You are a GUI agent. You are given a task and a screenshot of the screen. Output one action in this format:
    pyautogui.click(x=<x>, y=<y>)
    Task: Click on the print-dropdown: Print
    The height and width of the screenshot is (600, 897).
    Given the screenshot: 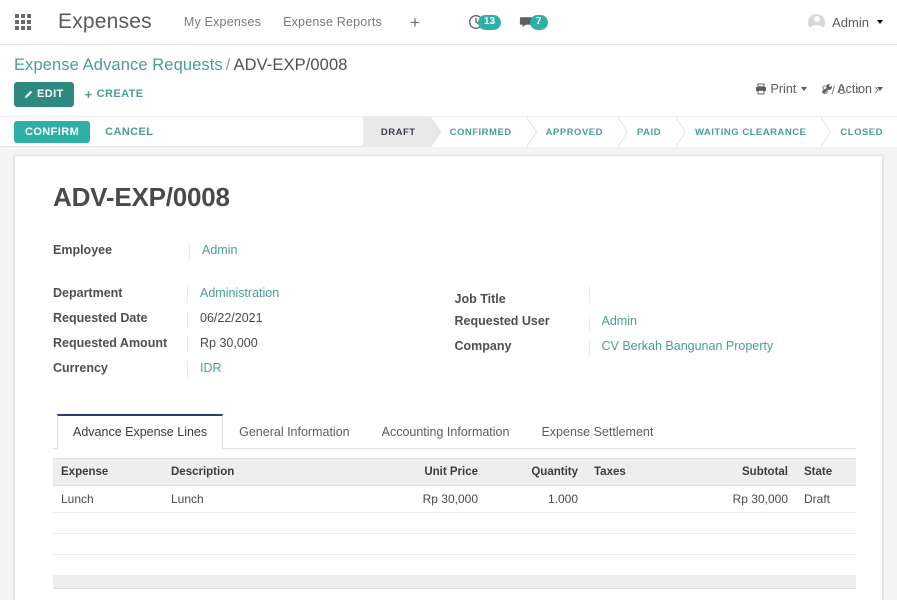 What is the action you would take?
    pyautogui.click(x=781, y=89)
    